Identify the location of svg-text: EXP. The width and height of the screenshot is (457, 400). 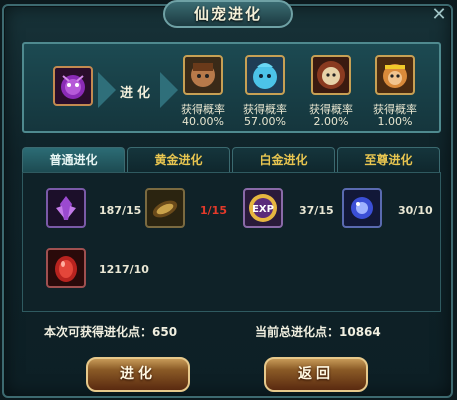
(263, 209).